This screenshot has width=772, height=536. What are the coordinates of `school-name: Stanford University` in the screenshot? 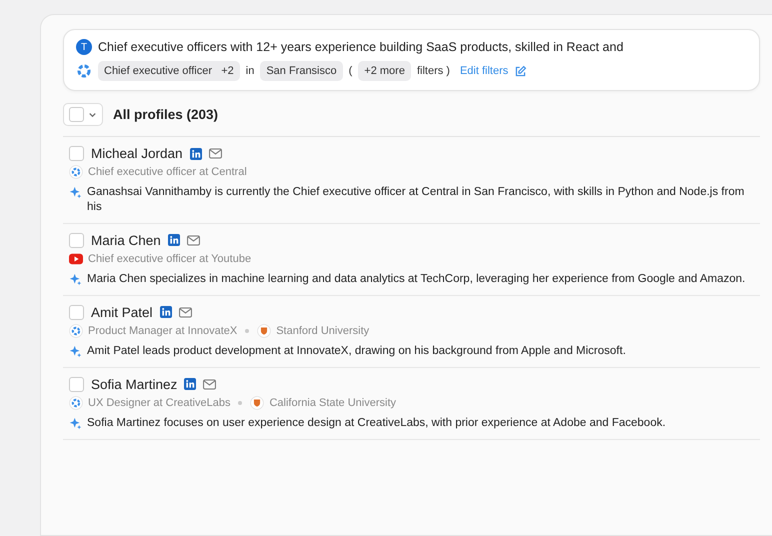 It's located at (323, 330).